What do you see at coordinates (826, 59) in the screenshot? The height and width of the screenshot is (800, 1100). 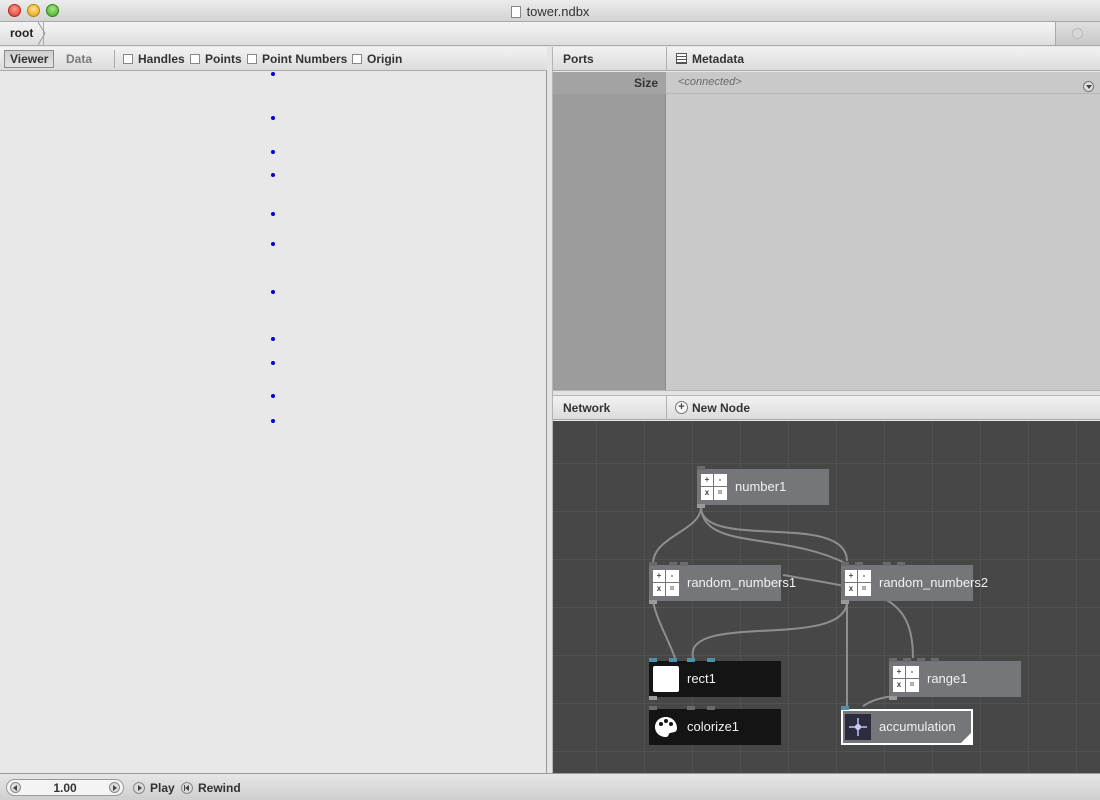 I see `ports-header: Ports Metadata` at bounding box center [826, 59].